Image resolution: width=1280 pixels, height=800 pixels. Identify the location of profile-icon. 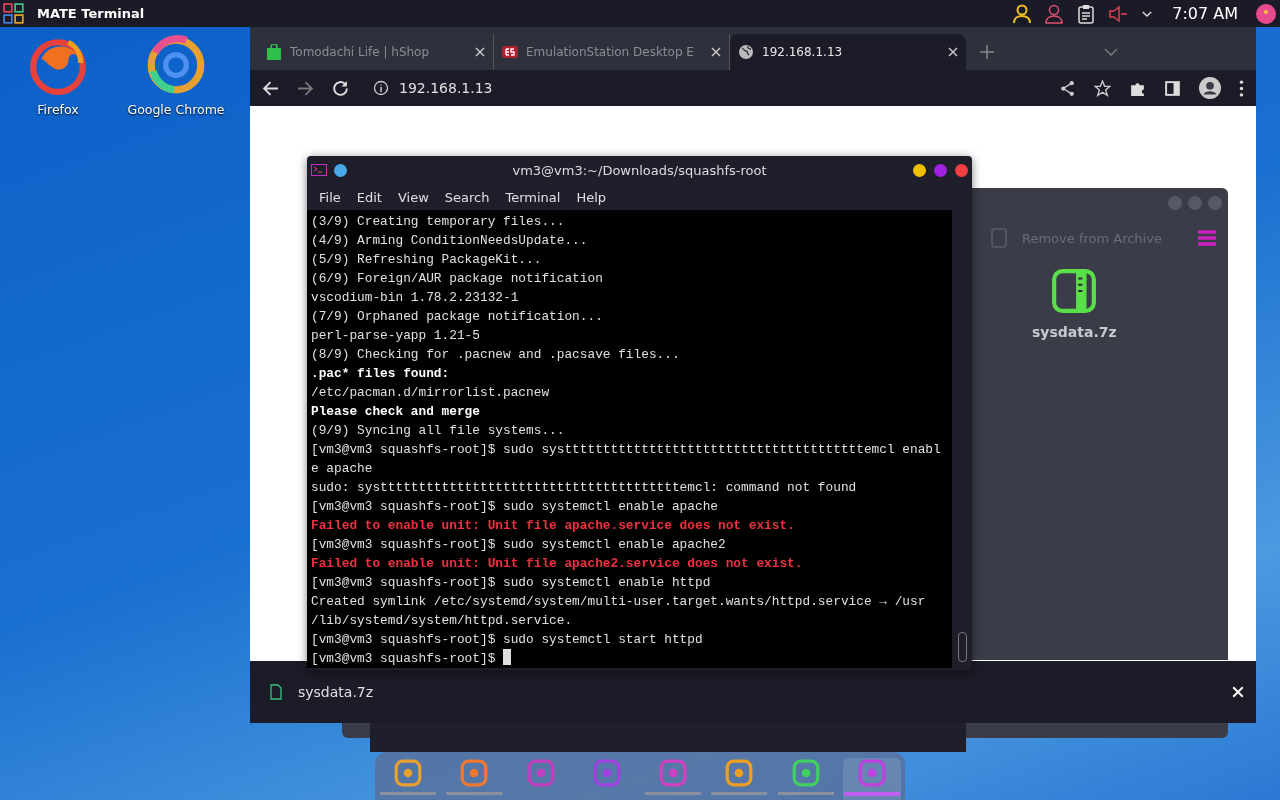
(1210, 88).